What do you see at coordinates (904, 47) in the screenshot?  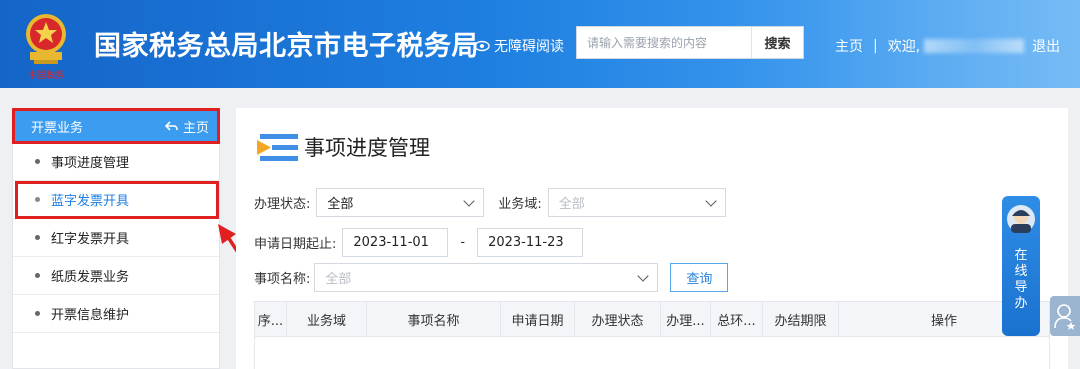 I see `welcome-text: 欢迎,` at bounding box center [904, 47].